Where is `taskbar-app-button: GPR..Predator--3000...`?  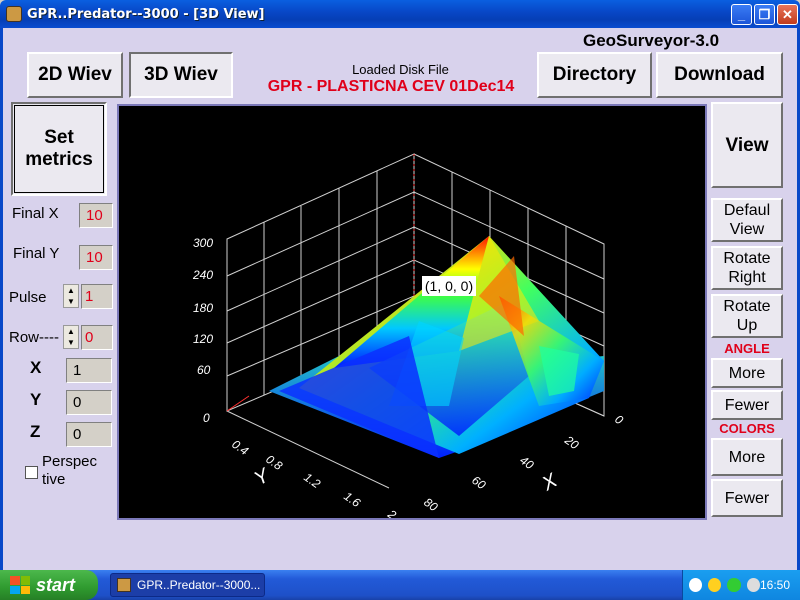
taskbar-app-button: GPR..Predator--3000... is located at coordinates (187, 585).